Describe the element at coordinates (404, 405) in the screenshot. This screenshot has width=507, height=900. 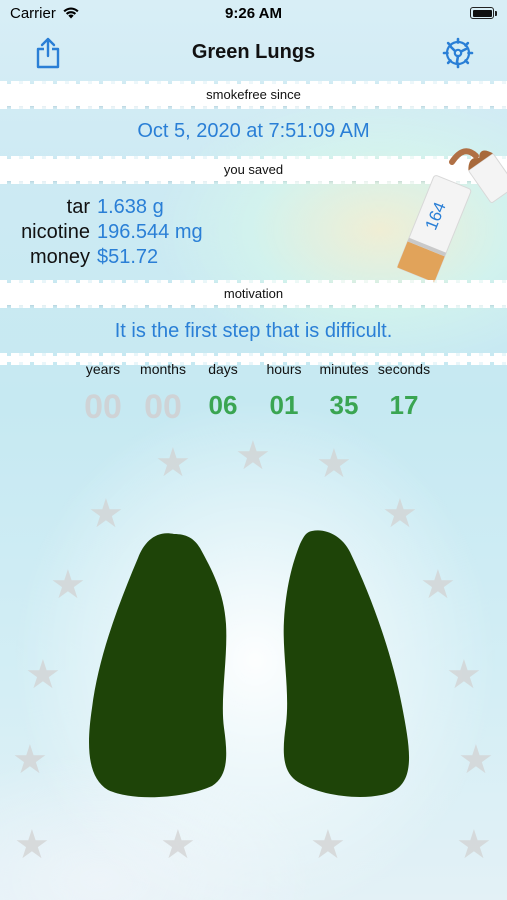
I see `timer-value-seconds: 17` at that location.